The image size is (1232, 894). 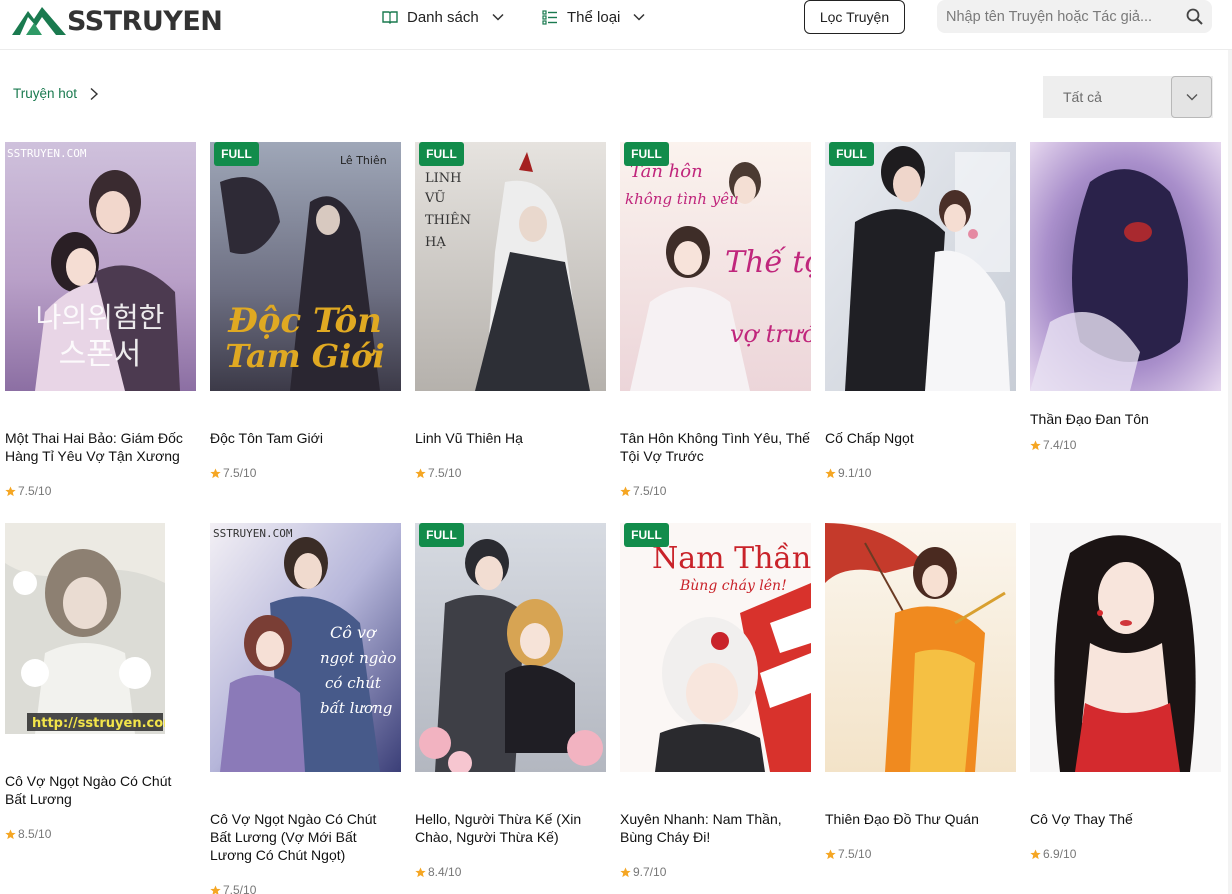 I want to click on select-toggle-button, so click(x=1191, y=97).